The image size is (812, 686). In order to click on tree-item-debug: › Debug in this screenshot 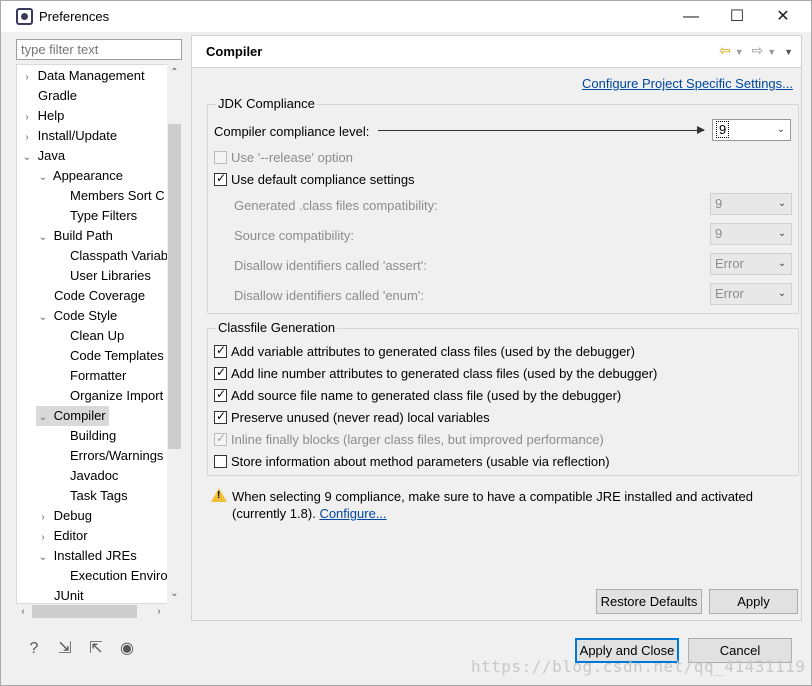, I will do `click(64, 516)`.